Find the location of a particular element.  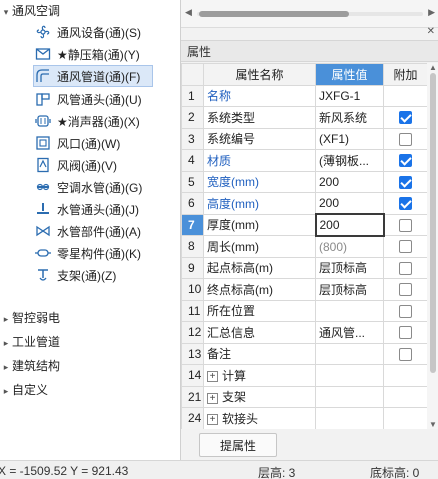

property-row: 24 + 软接头 is located at coordinates (304, 418).